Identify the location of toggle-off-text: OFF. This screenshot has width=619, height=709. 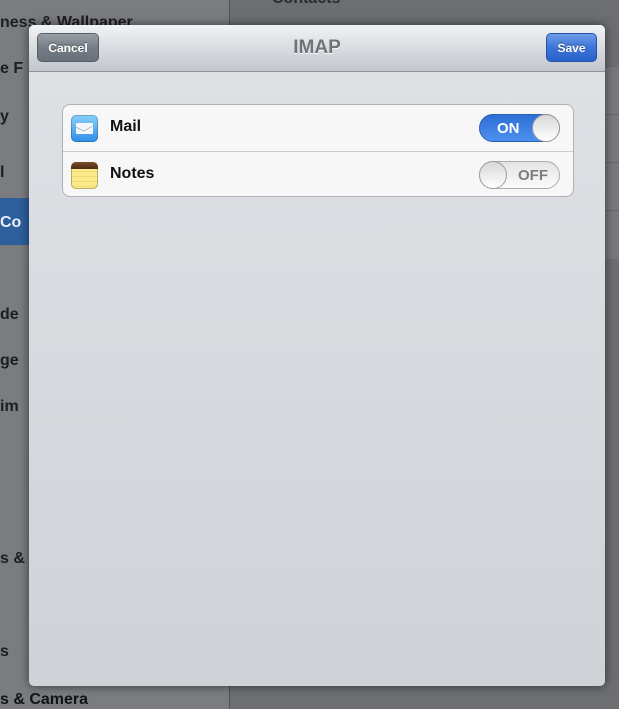
(533, 175).